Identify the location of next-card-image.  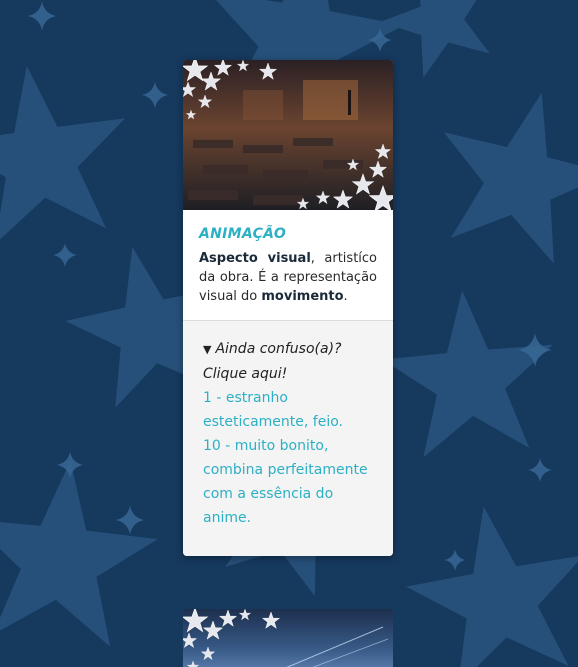
(288, 638).